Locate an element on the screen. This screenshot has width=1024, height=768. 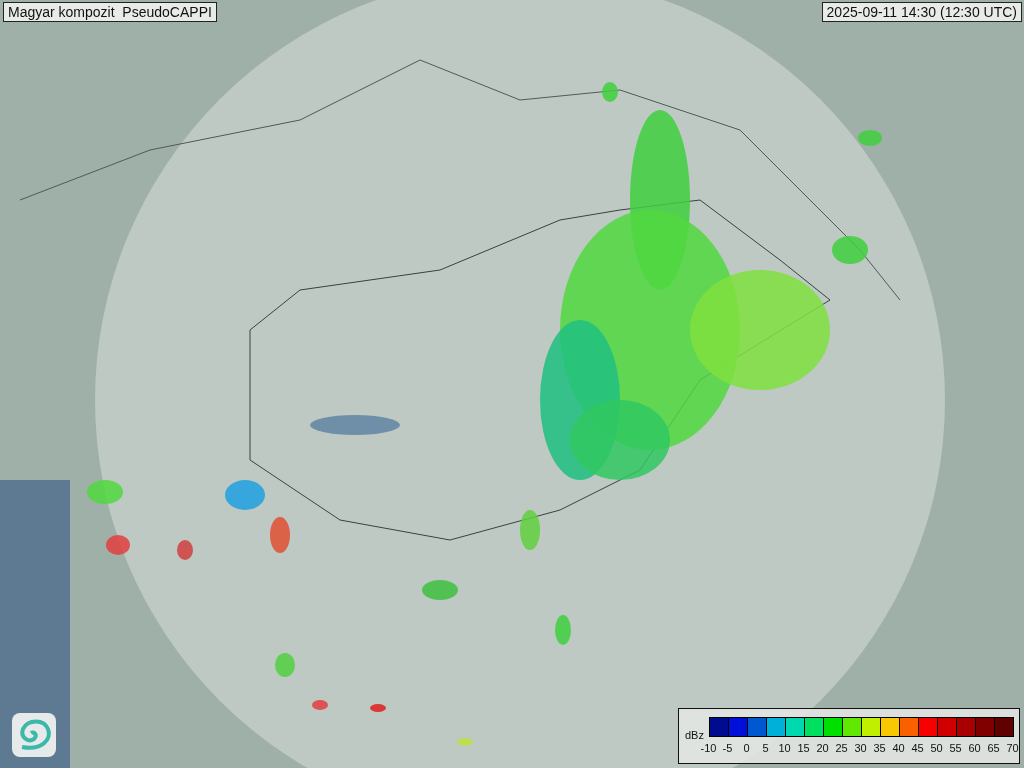
legend-tick-label: 60 is located at coordinates (974, 748).